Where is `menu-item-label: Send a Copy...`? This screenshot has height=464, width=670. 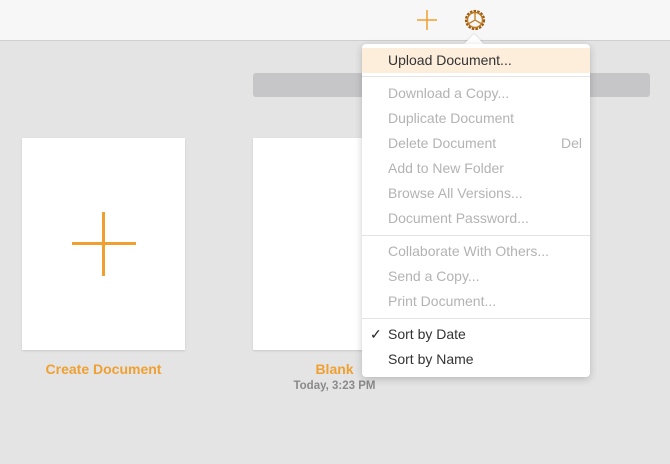
menu-item-label: Send a Copy... is located at coordinates (434, 276).